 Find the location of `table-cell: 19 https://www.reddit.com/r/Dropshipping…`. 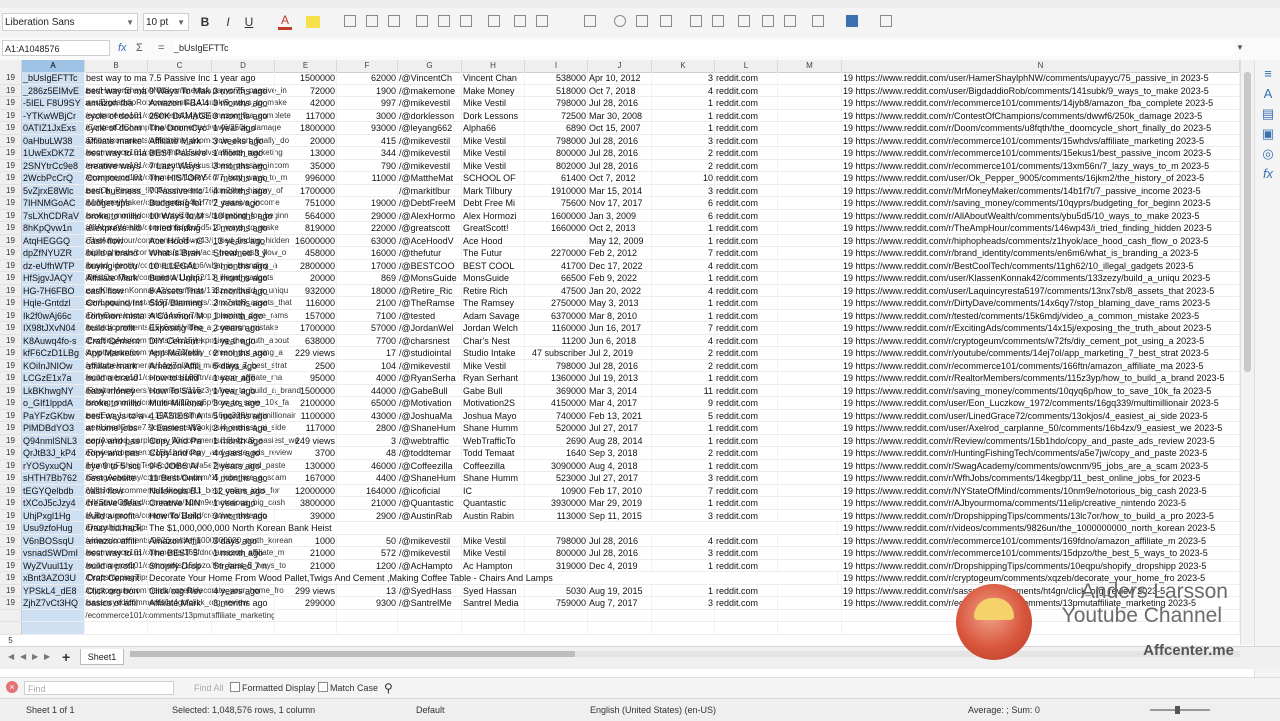

table-cell: 19 https://www.reddit.com/r/Dropshipping… is located at coordinates (1041, 515).